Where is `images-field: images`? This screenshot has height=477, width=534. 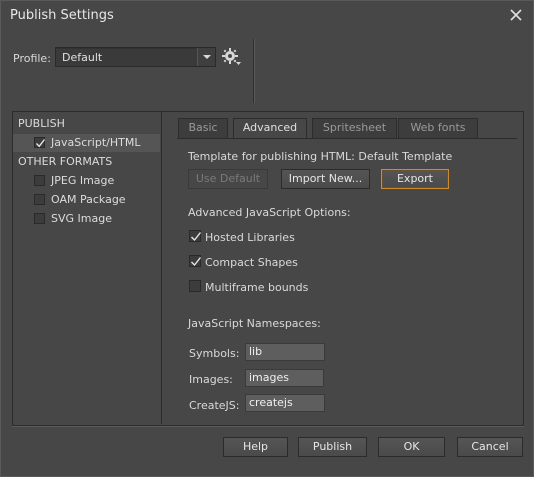
images-field: images is located at coordinates (284, 378).